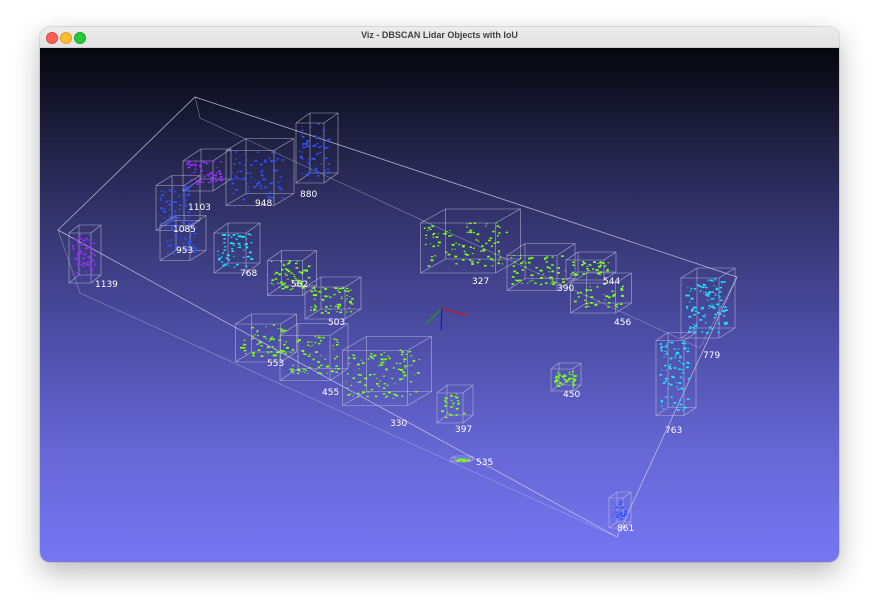 This screenshot has width=880, height=616. What do you see at coordinates (184, 251) in the screenshot?
I see `object-label-953: 953` at bounding box center [184, 251].